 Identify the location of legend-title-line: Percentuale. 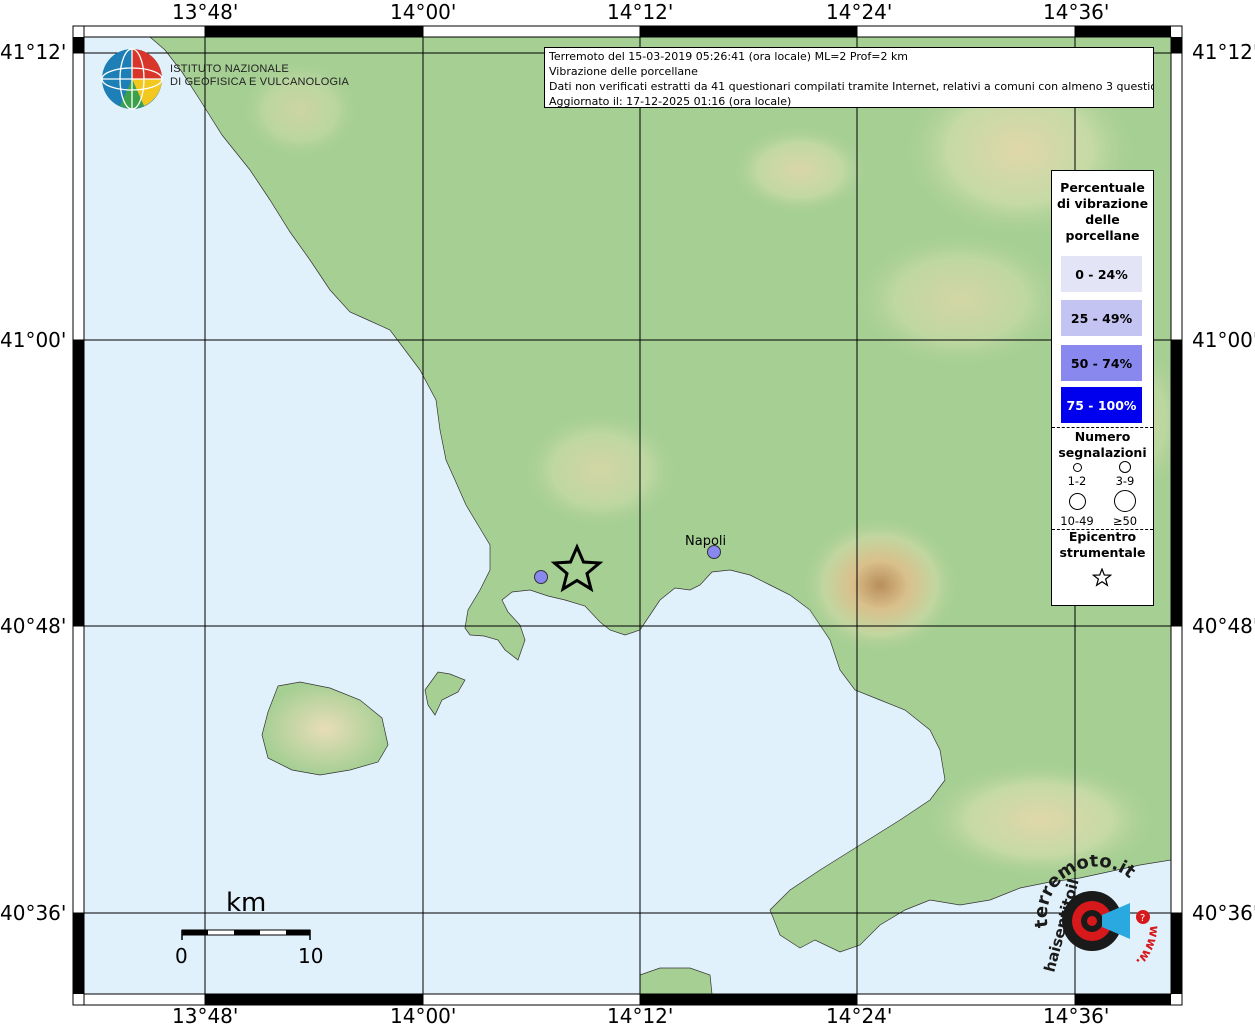
(1102, 187).